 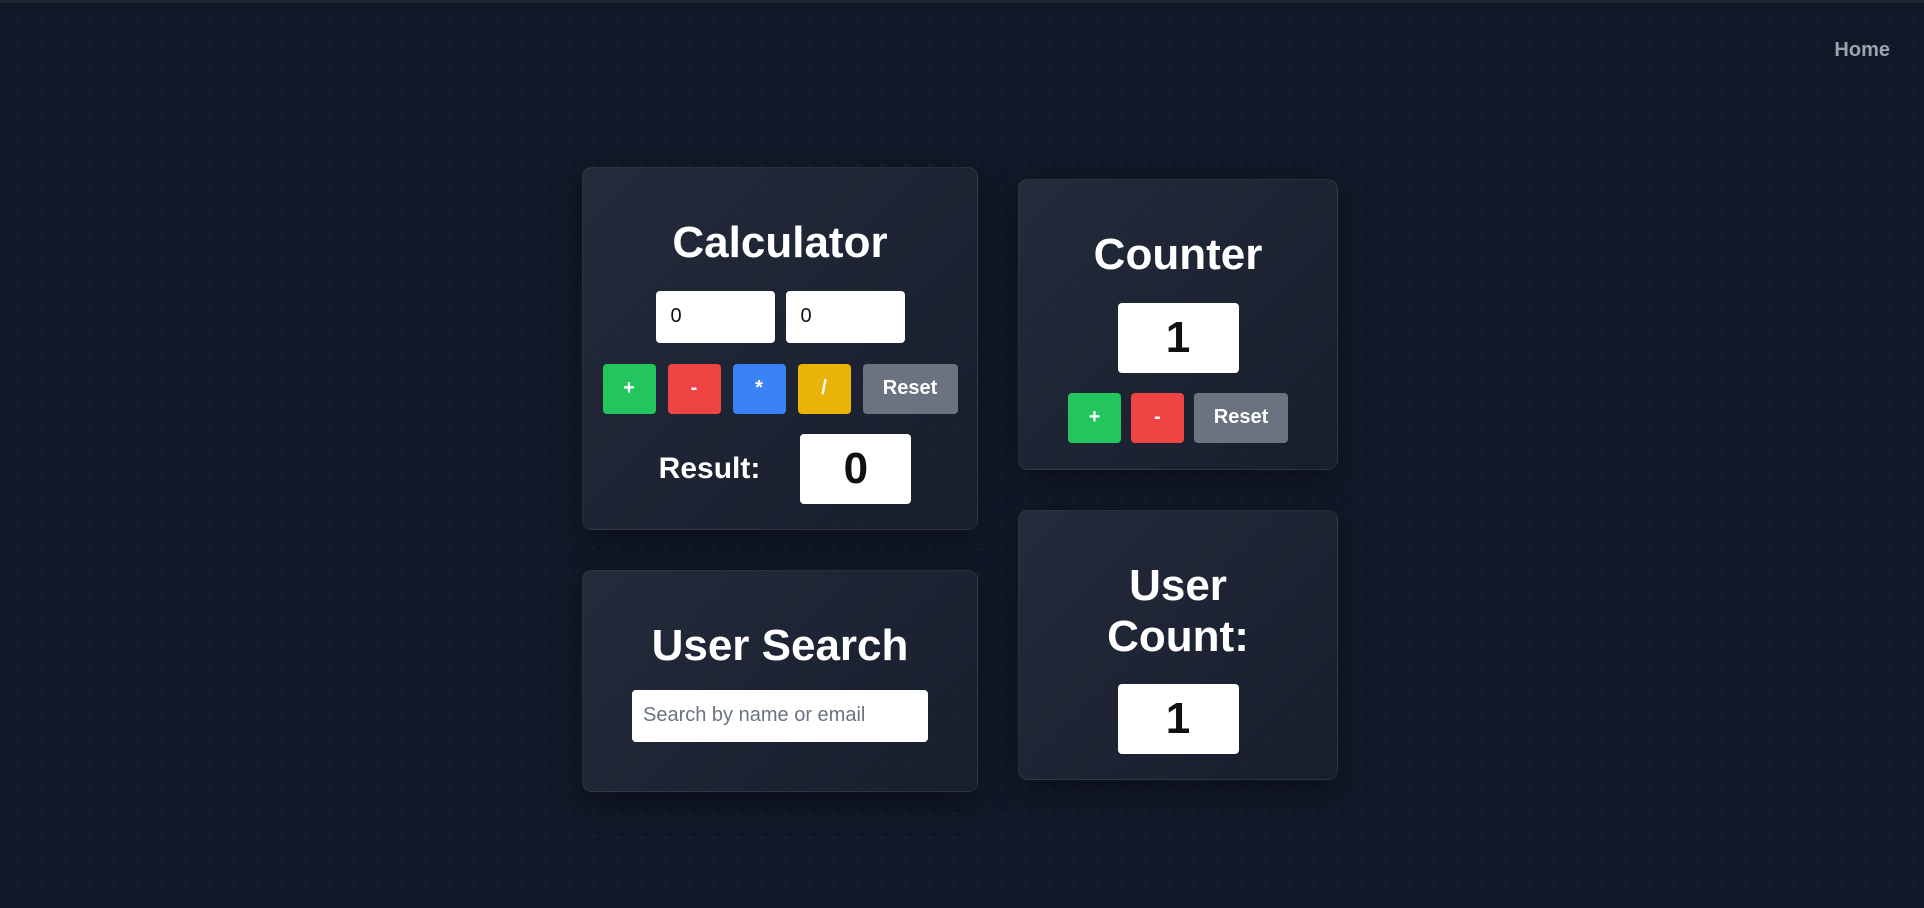 I want to click on user-count-card: User Count: 1, so click(x=1178, y=645).